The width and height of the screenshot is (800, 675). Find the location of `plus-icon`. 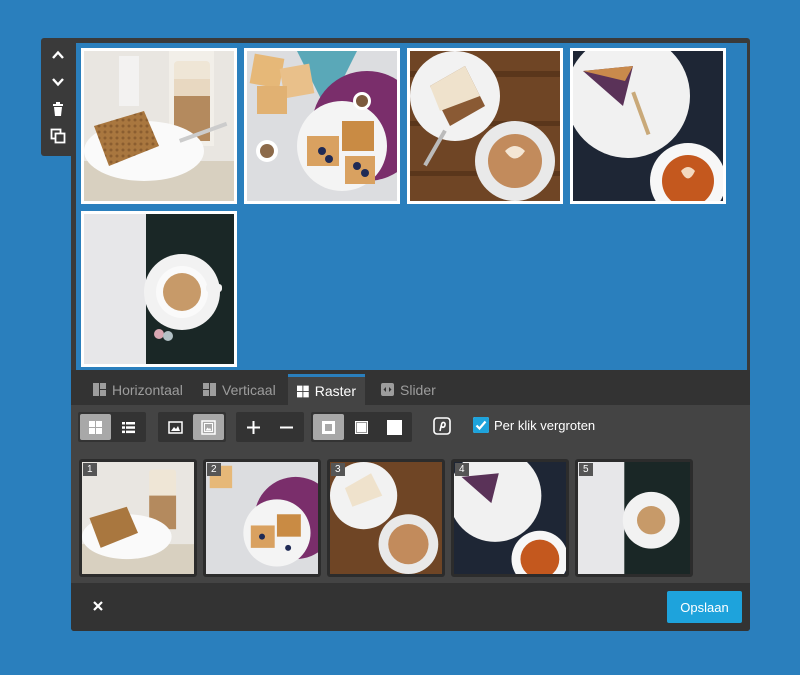

plus-icon is located at coordinates (253, 427).